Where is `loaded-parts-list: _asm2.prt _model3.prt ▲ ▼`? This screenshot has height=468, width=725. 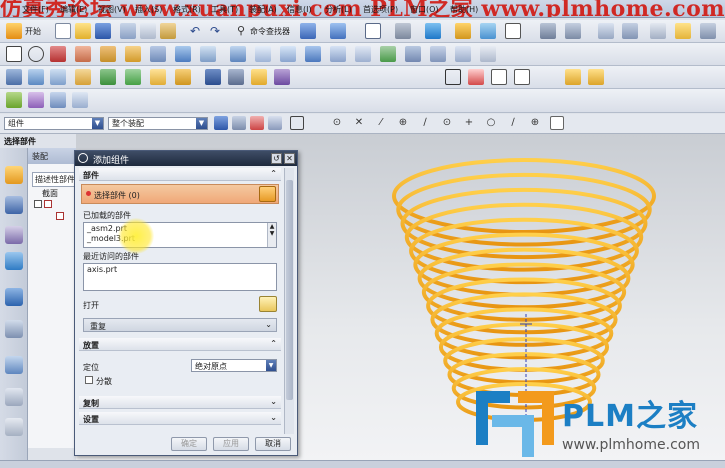 loaded-parts-list: _asm2.prt _model3.prt ▲ ▼ is located at coordinates (180, 235).